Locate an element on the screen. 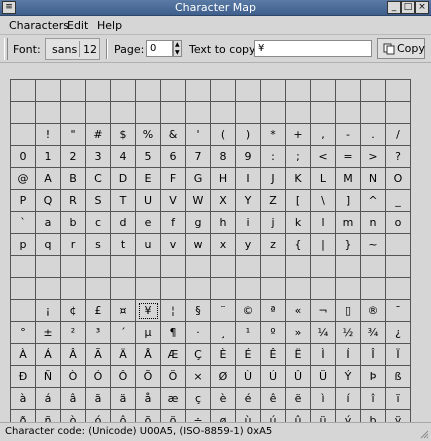 Image resolution: width=431 pixels, height=441 pixels. char-cell: ß is located at coordinates (398, 376).